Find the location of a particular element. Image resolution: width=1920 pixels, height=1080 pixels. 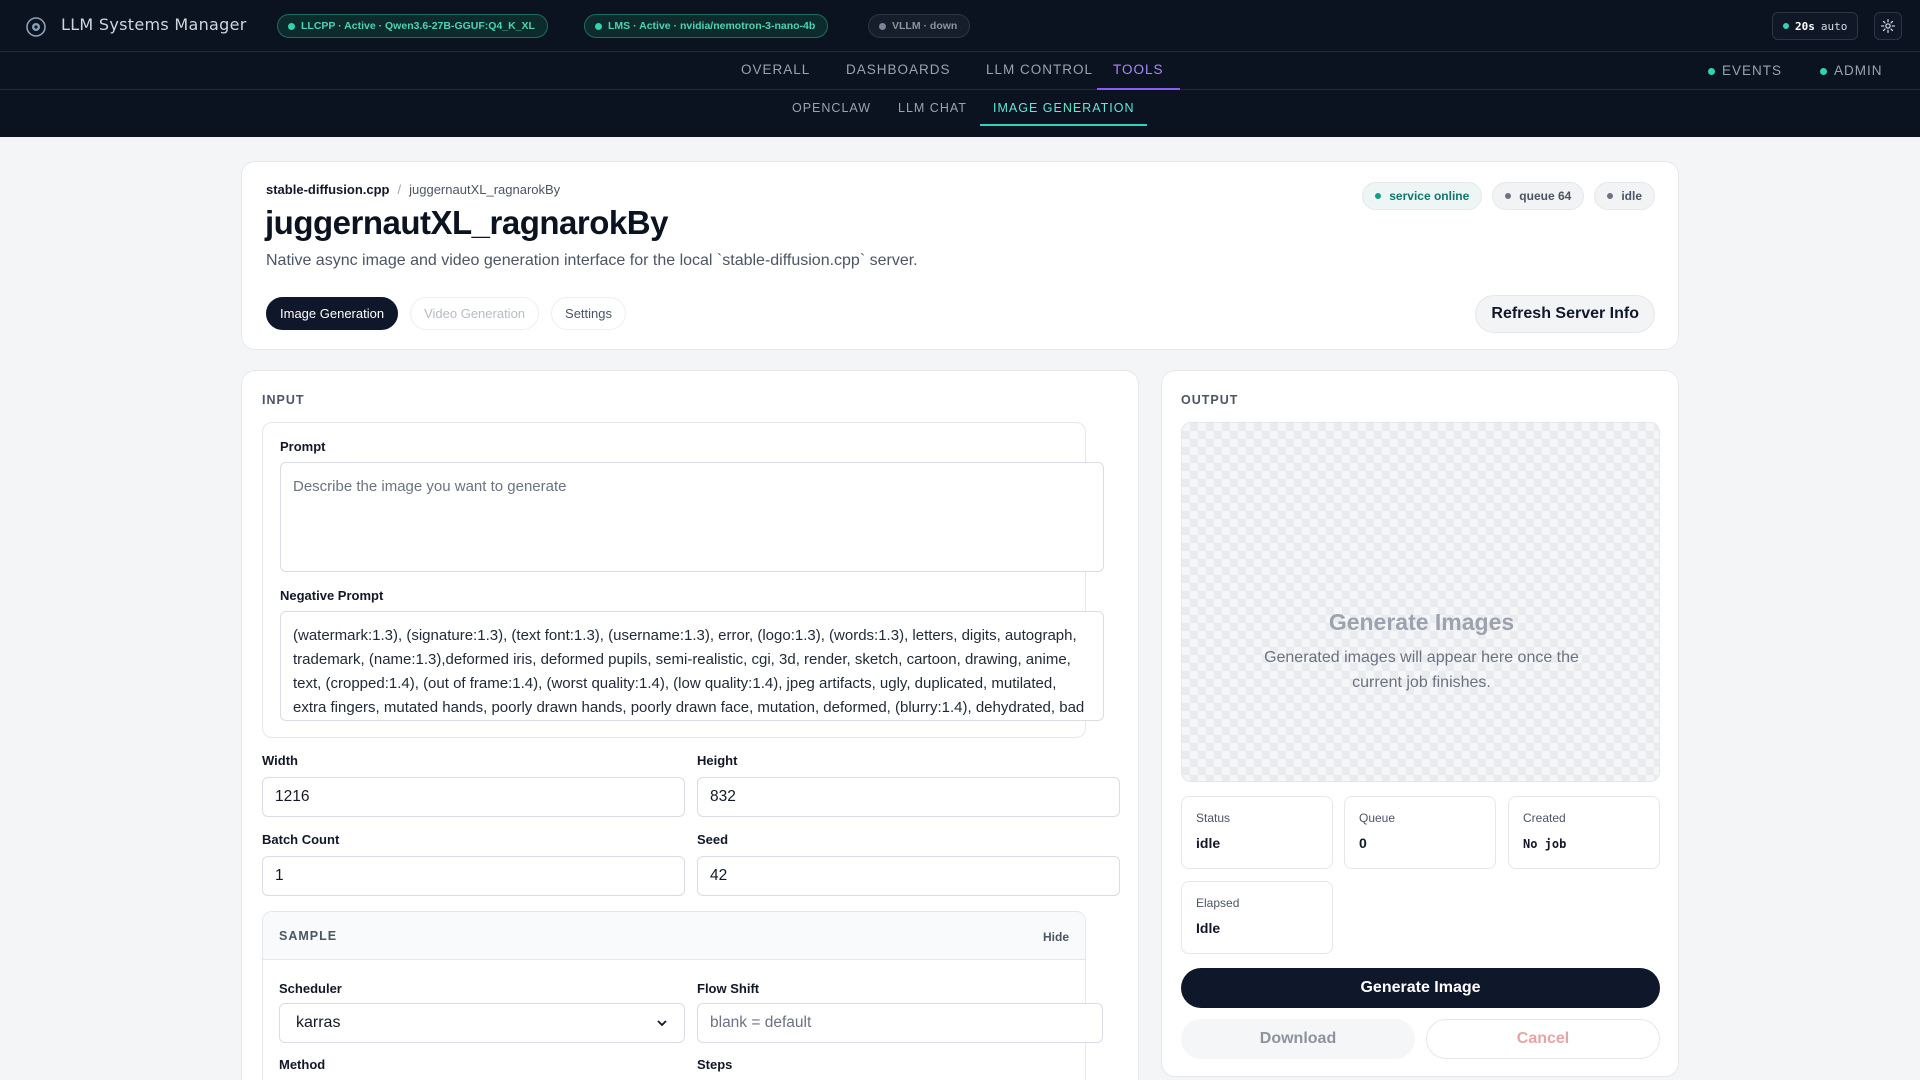

queue-badge: queue 64 is located at coordinates (1538, 196).